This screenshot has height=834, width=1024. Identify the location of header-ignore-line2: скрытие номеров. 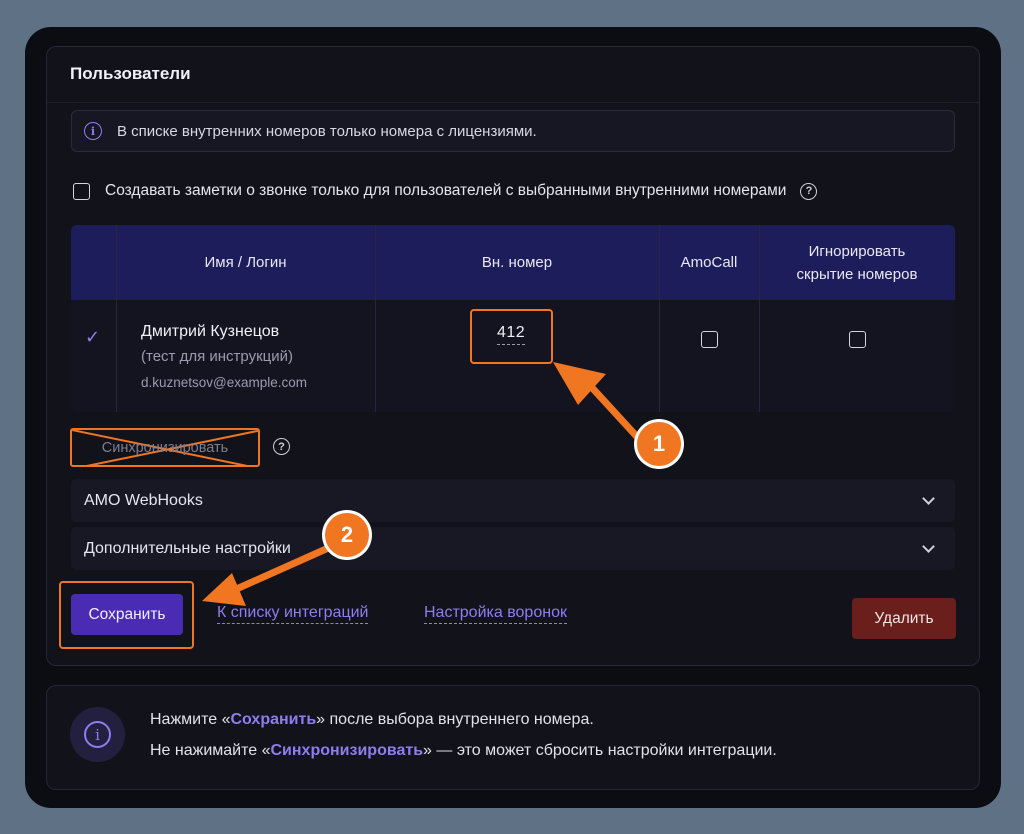
(857, 274).